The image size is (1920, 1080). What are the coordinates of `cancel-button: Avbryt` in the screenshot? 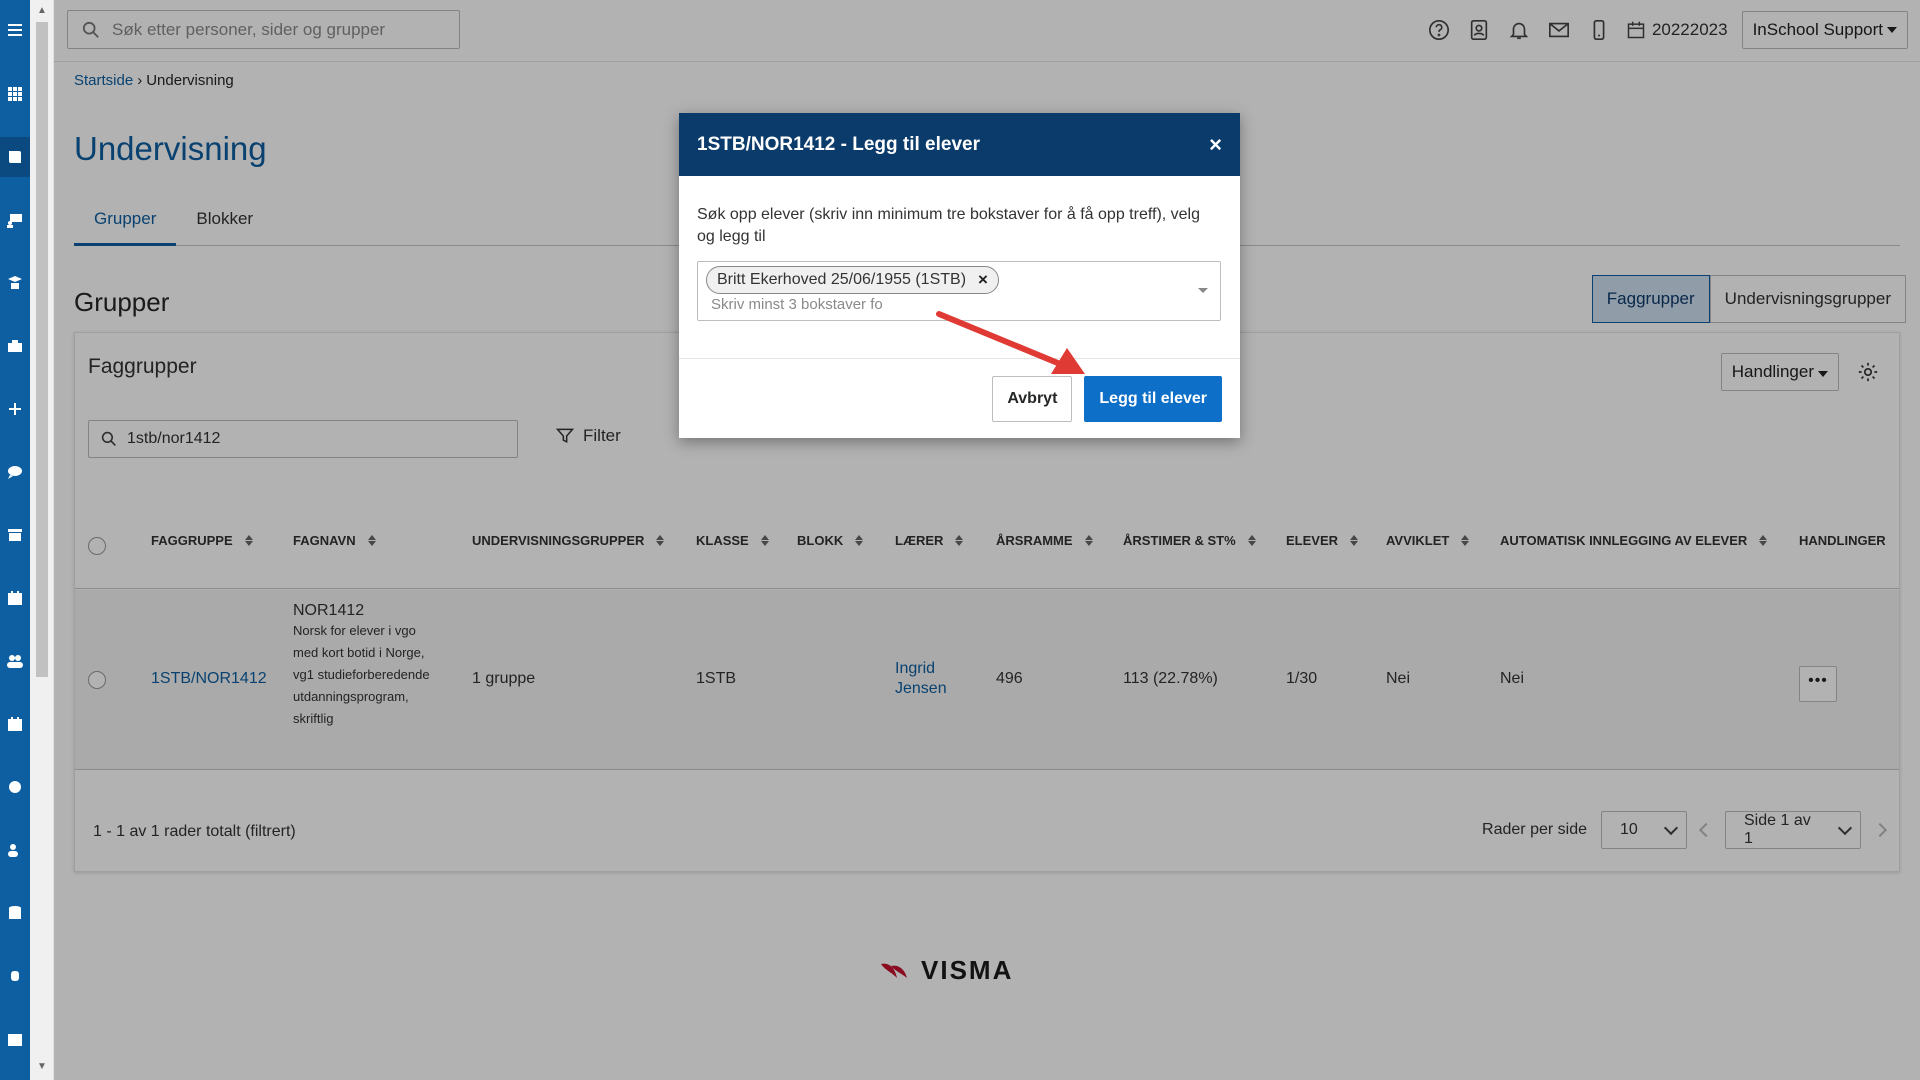 It's located at (1032, 398).